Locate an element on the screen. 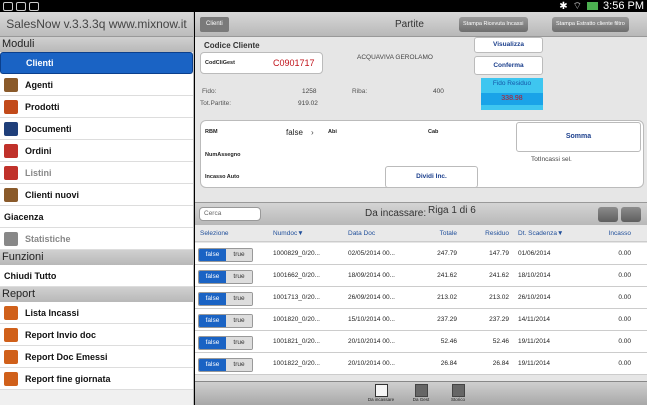 This screenshot has width=647, height=405. sidebar-item-report-fine-giornata: Report fine giornata is located at coordinates (96, 379).